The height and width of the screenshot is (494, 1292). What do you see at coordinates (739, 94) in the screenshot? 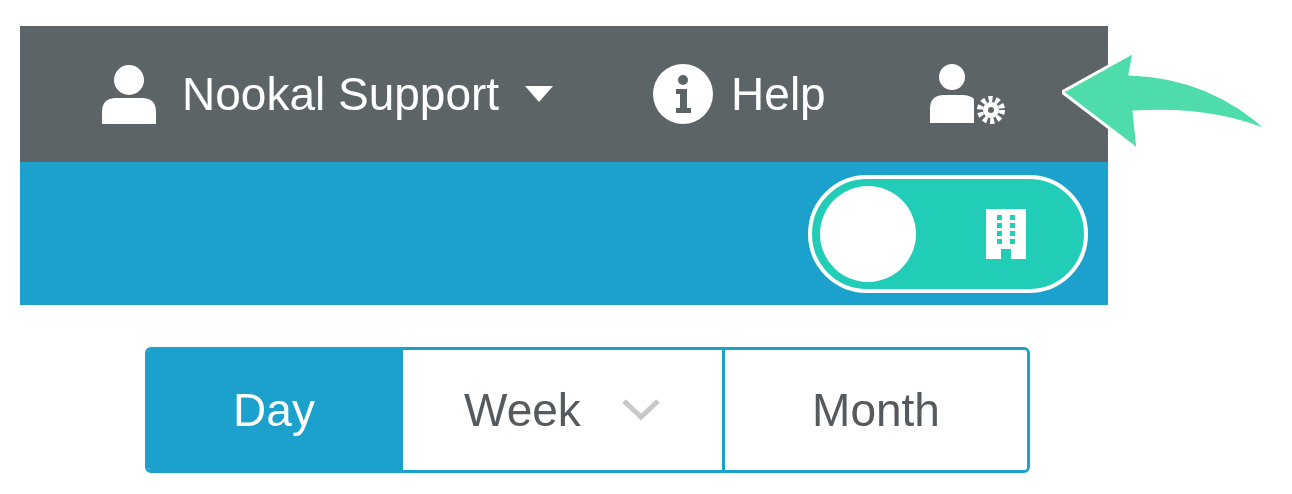
I see `help-link: Help` at bounding box center [739, 94].